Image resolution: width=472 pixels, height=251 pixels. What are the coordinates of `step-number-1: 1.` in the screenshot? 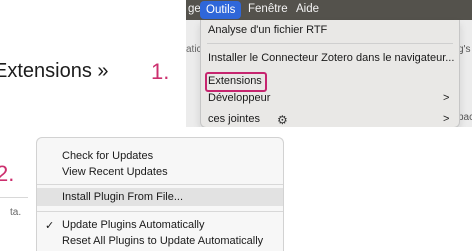 It's located at (160, 71).